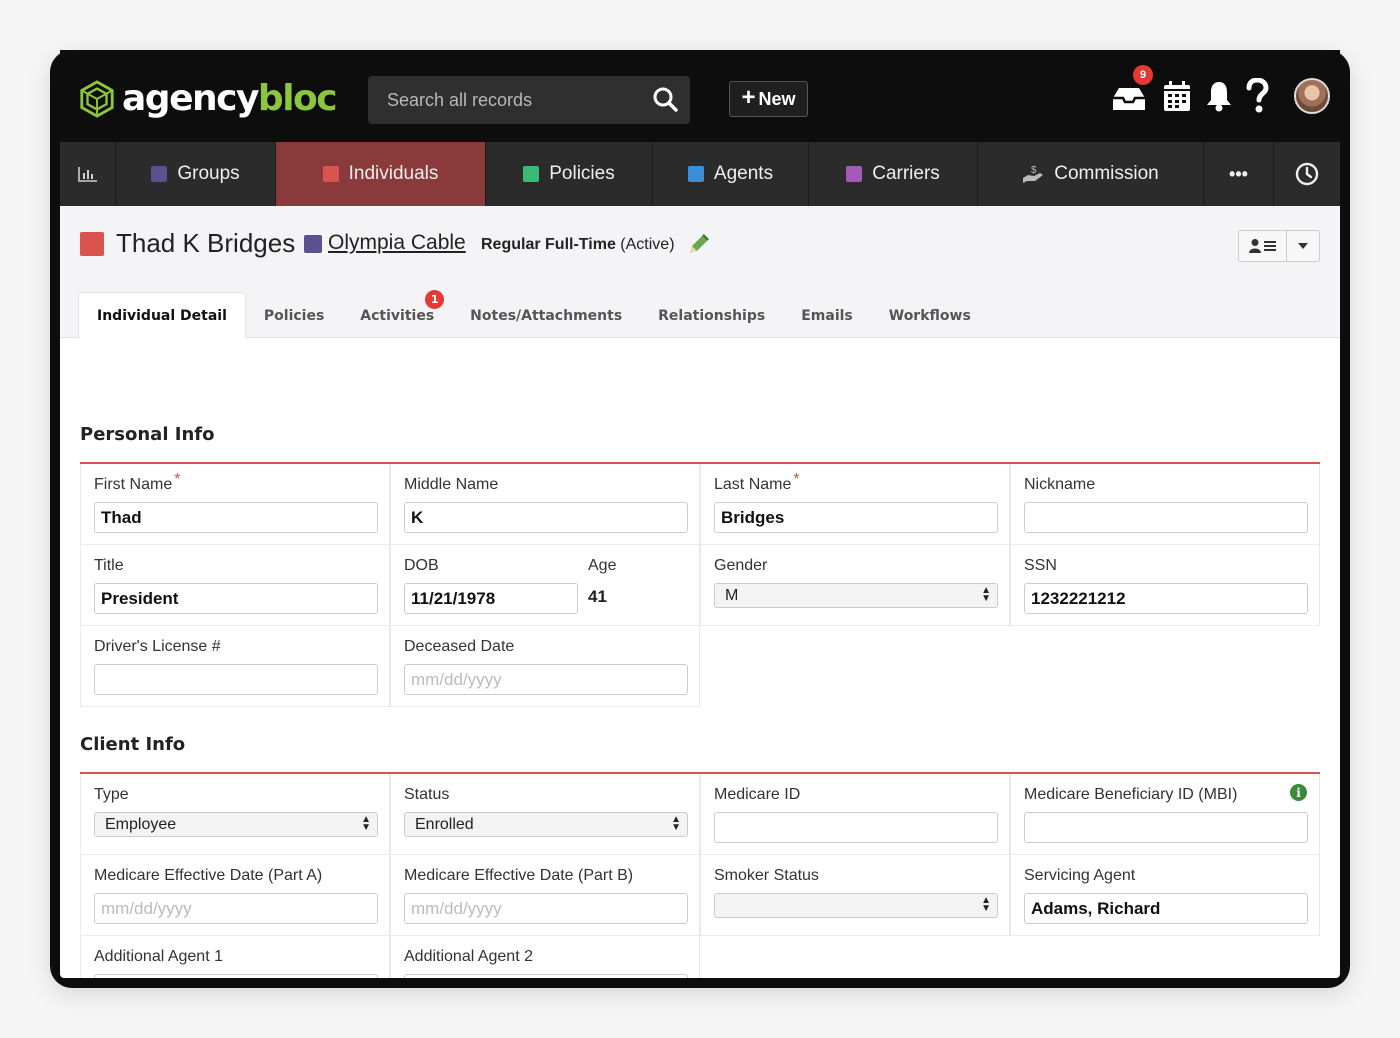 The image size is (1400, 1038). What do you see at coordinates (597, 596) in the screenshot?
I see `age-value: 41` at bounding box center [597, 596].